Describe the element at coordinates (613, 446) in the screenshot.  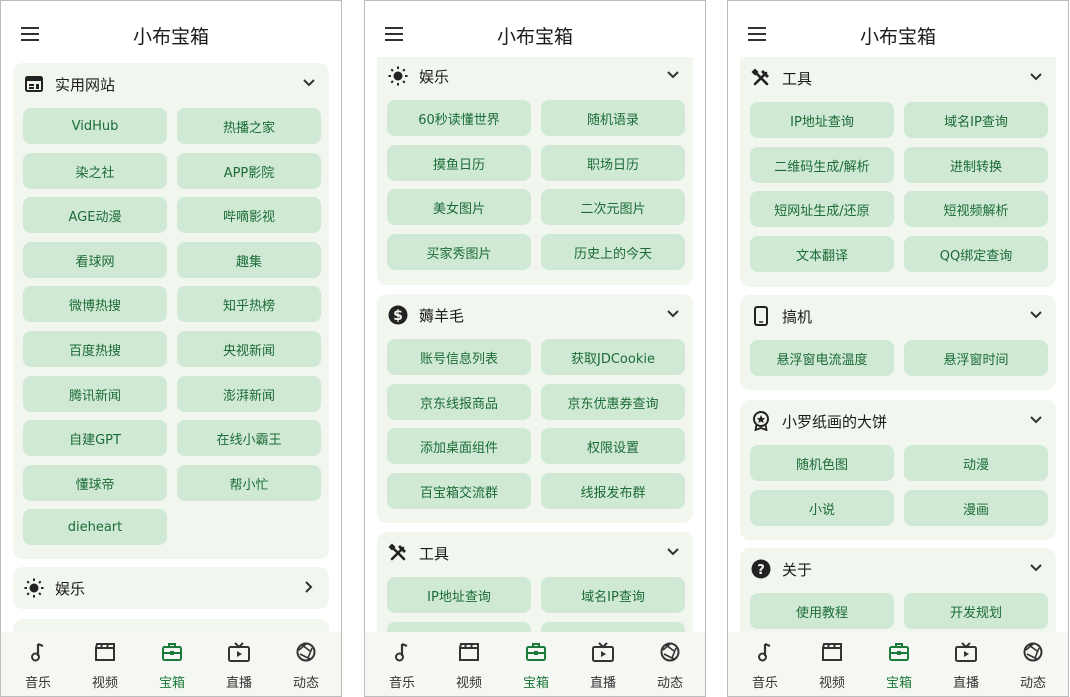
I see `deals-button: 权限设置` at that location.